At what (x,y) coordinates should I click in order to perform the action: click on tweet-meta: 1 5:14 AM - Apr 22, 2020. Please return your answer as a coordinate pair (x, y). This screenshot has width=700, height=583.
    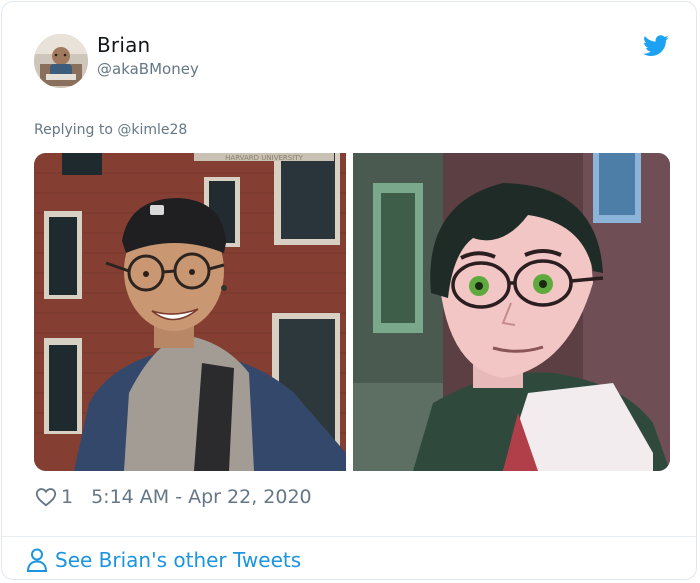
    Looking at the image, I should click on (173, 497).